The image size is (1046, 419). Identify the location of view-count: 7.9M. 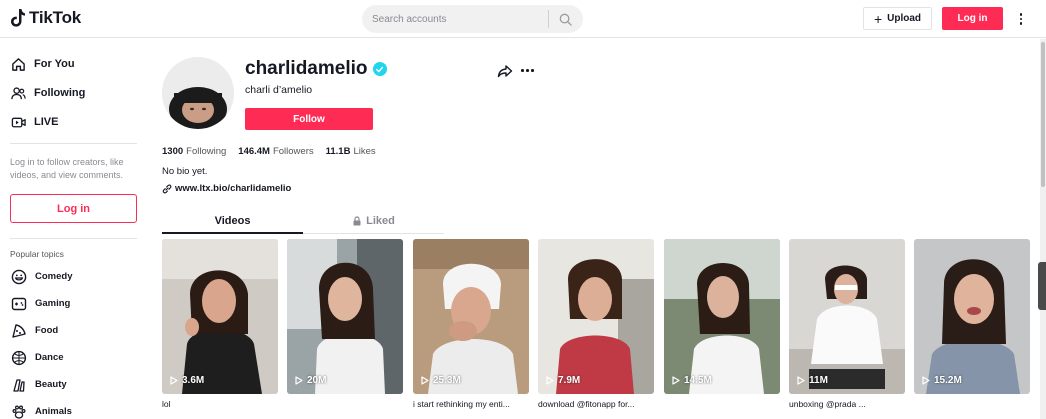
(563, 380).